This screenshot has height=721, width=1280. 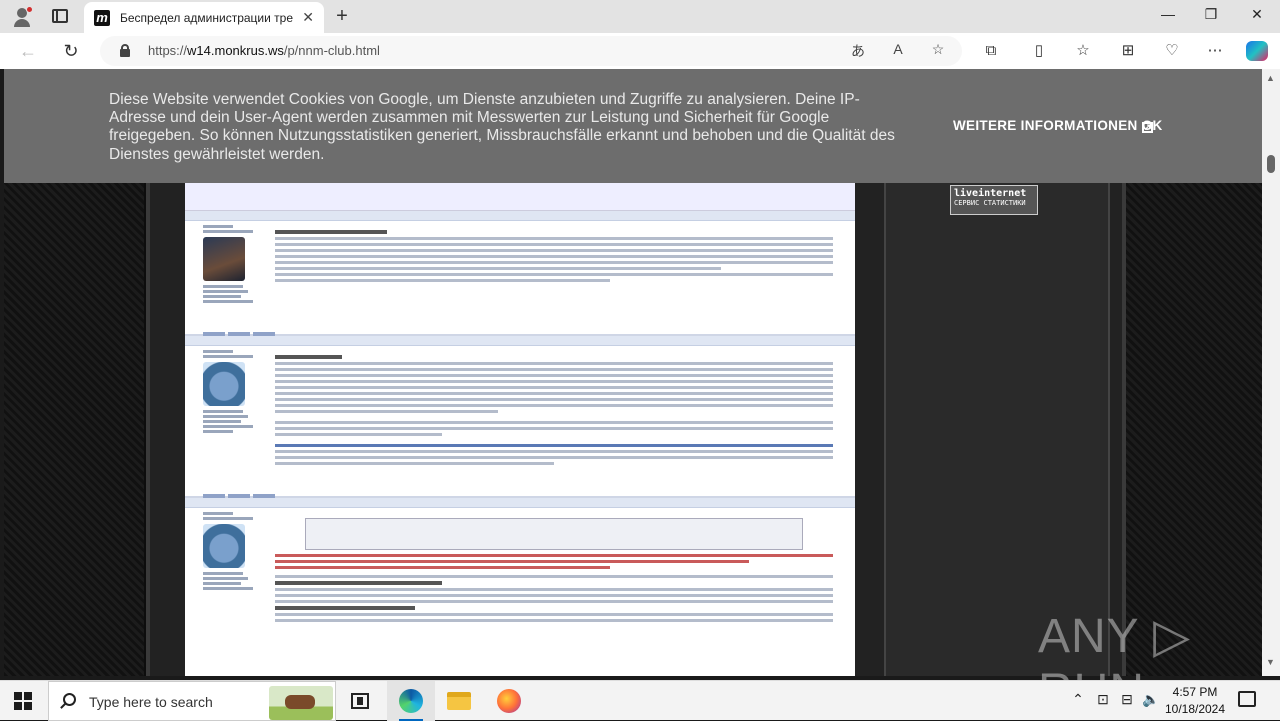 What do you see at coordinates (1270, 78) in the screenshot?
I see `scroll-up-icon: ▲` at bounding box center [1270, 78].